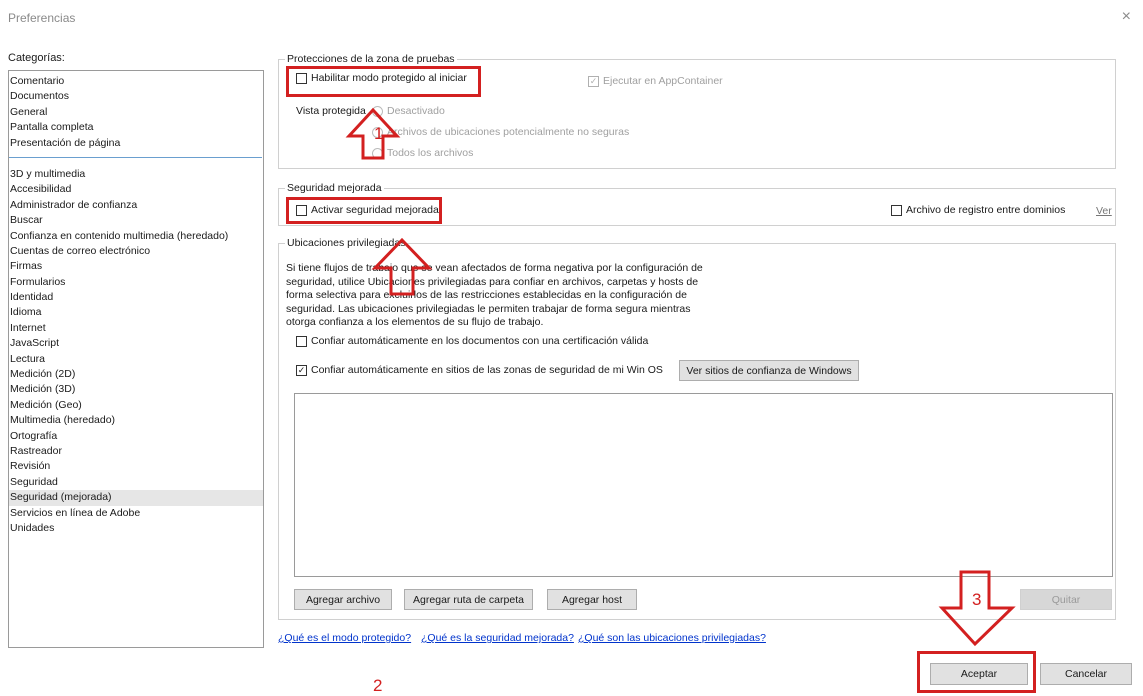 The height and width of the screenshot is (696, 1143). Describe the element at coordinates (663, 81) in the screenshot. I see `appcontainer-label: Ejecutar en AppContainer` at that location.